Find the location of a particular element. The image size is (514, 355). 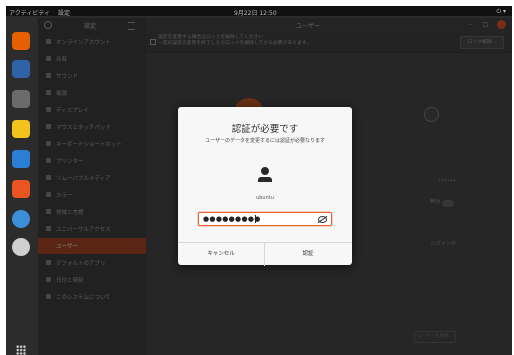

thunderbird-icon is located at coordinates (21, 69).